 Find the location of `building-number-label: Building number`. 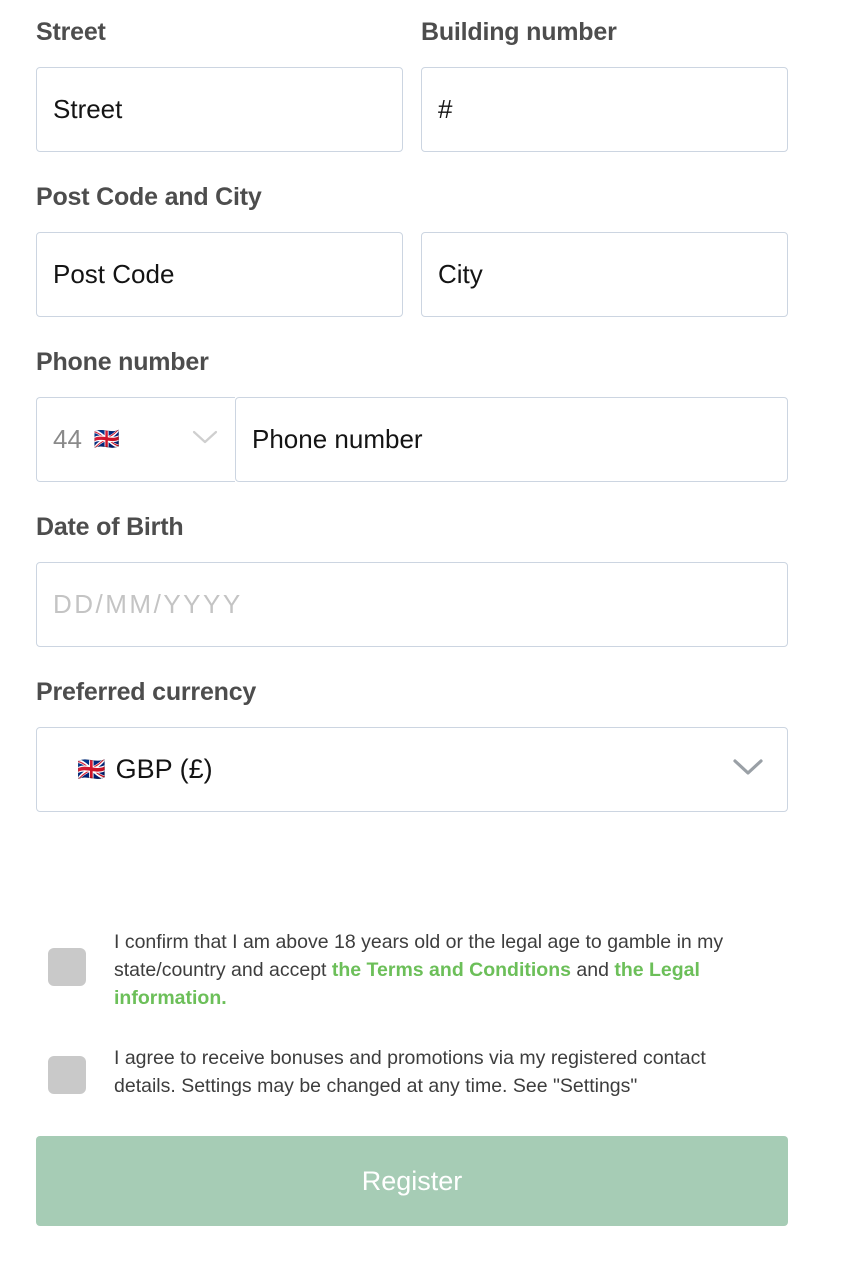

building-number-label: Building number is located at coordinates (519, 32).